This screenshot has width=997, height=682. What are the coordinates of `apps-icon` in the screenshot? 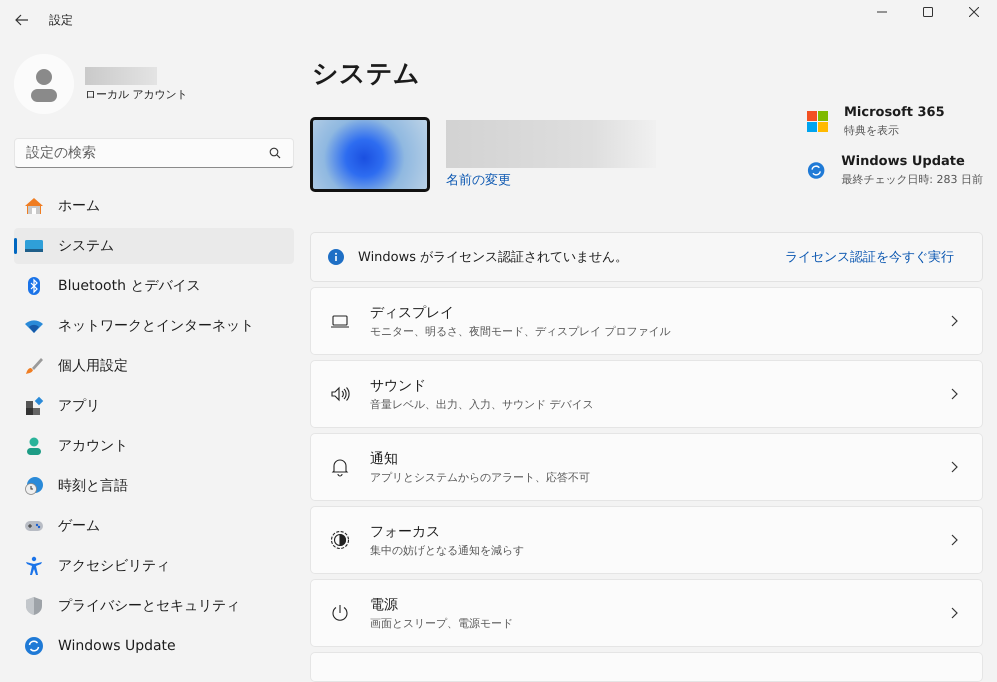 It's located at (34, 406).